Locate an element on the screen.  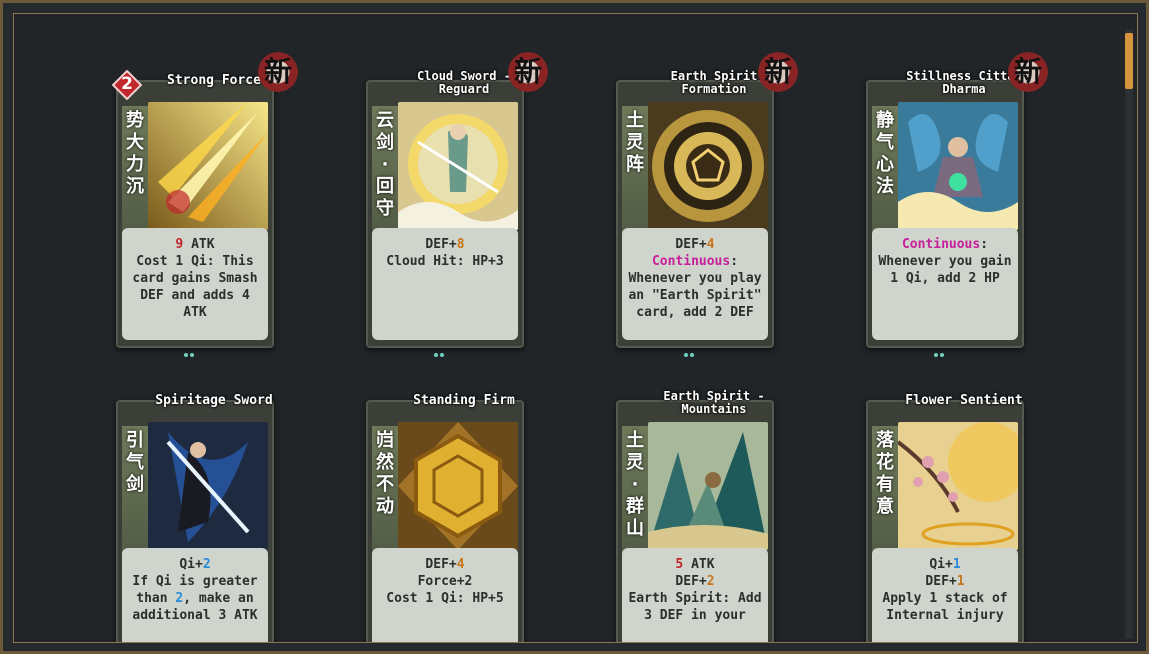
description-segment: an "Earth Spirit" is located at coordinates (695, 295).